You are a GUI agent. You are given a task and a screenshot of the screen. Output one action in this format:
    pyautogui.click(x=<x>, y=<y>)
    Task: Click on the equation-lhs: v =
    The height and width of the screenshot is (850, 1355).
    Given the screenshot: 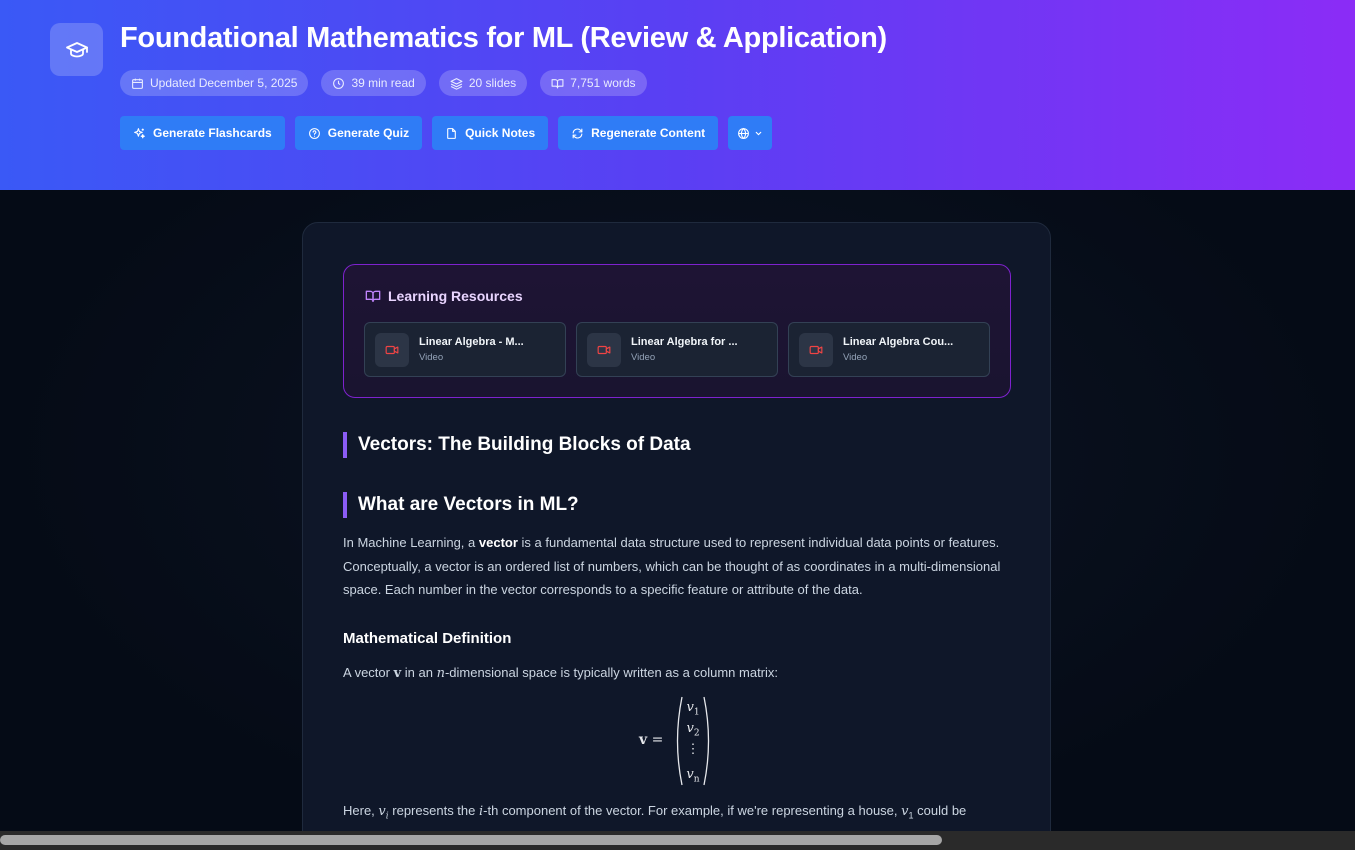 What is the action you would take?
    pyautogui.click(x=651, y=740)
    